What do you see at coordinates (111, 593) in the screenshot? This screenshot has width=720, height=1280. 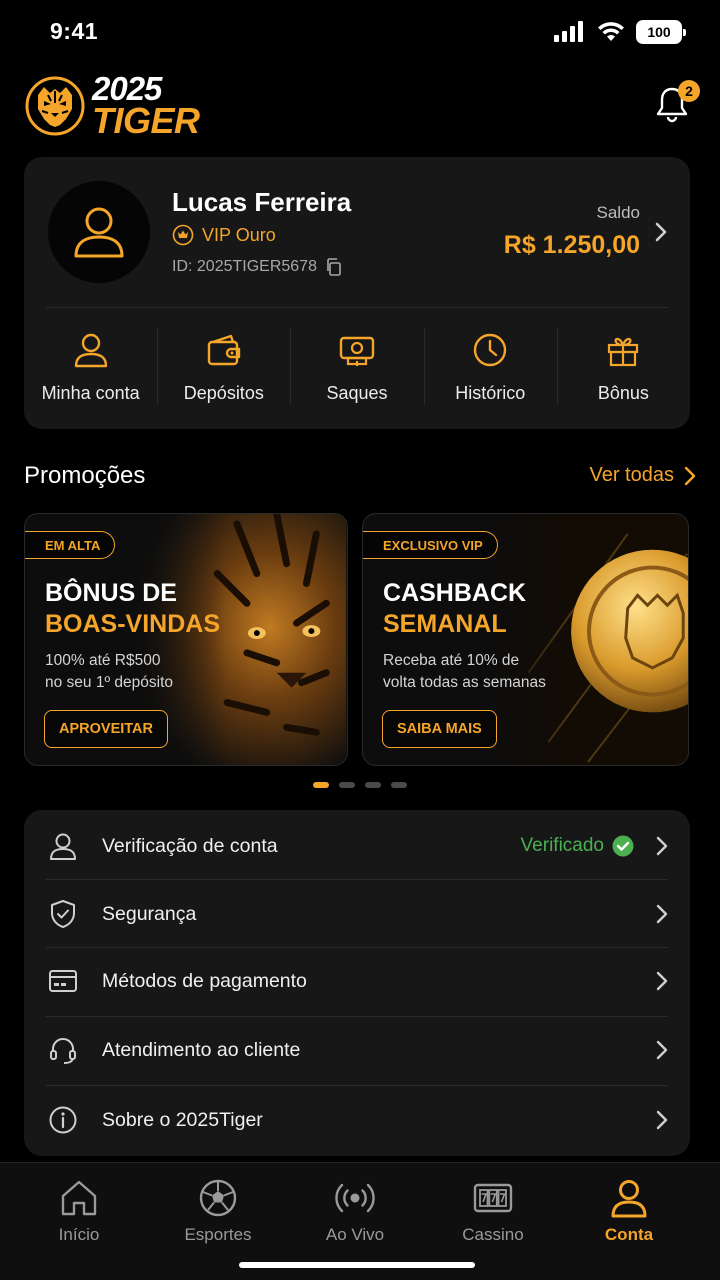 I see `promo-title-line1: BÔNUS DE` at bounding box center [111, 593].